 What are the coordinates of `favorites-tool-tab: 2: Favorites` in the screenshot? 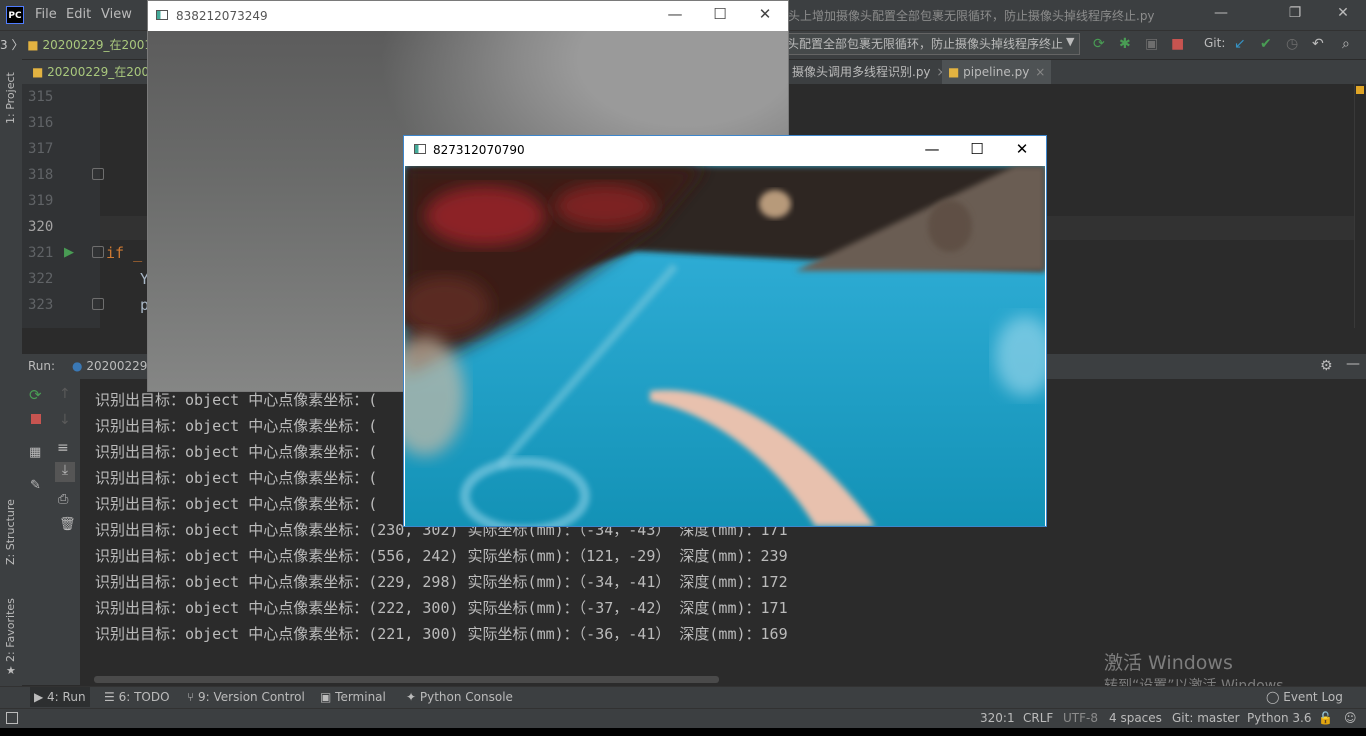 It's located at (10, 629).